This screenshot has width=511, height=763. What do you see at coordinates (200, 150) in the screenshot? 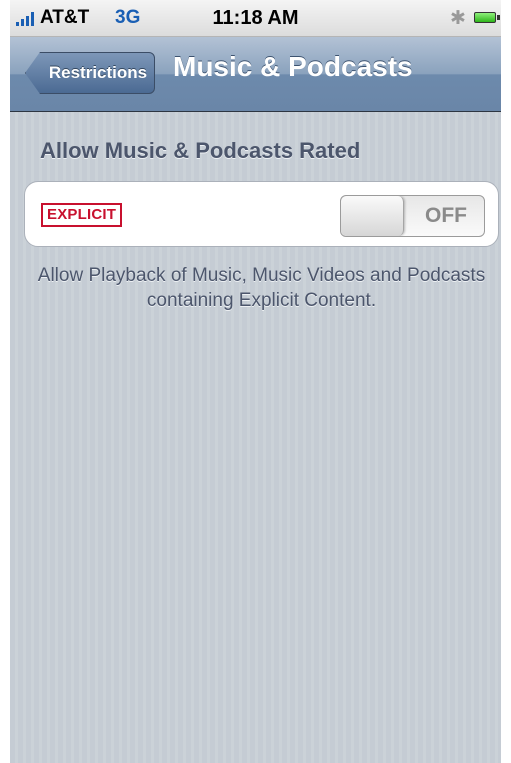
I see `section-header: Allow Music & Podcasts Rated` at bounding box center [200, 150].